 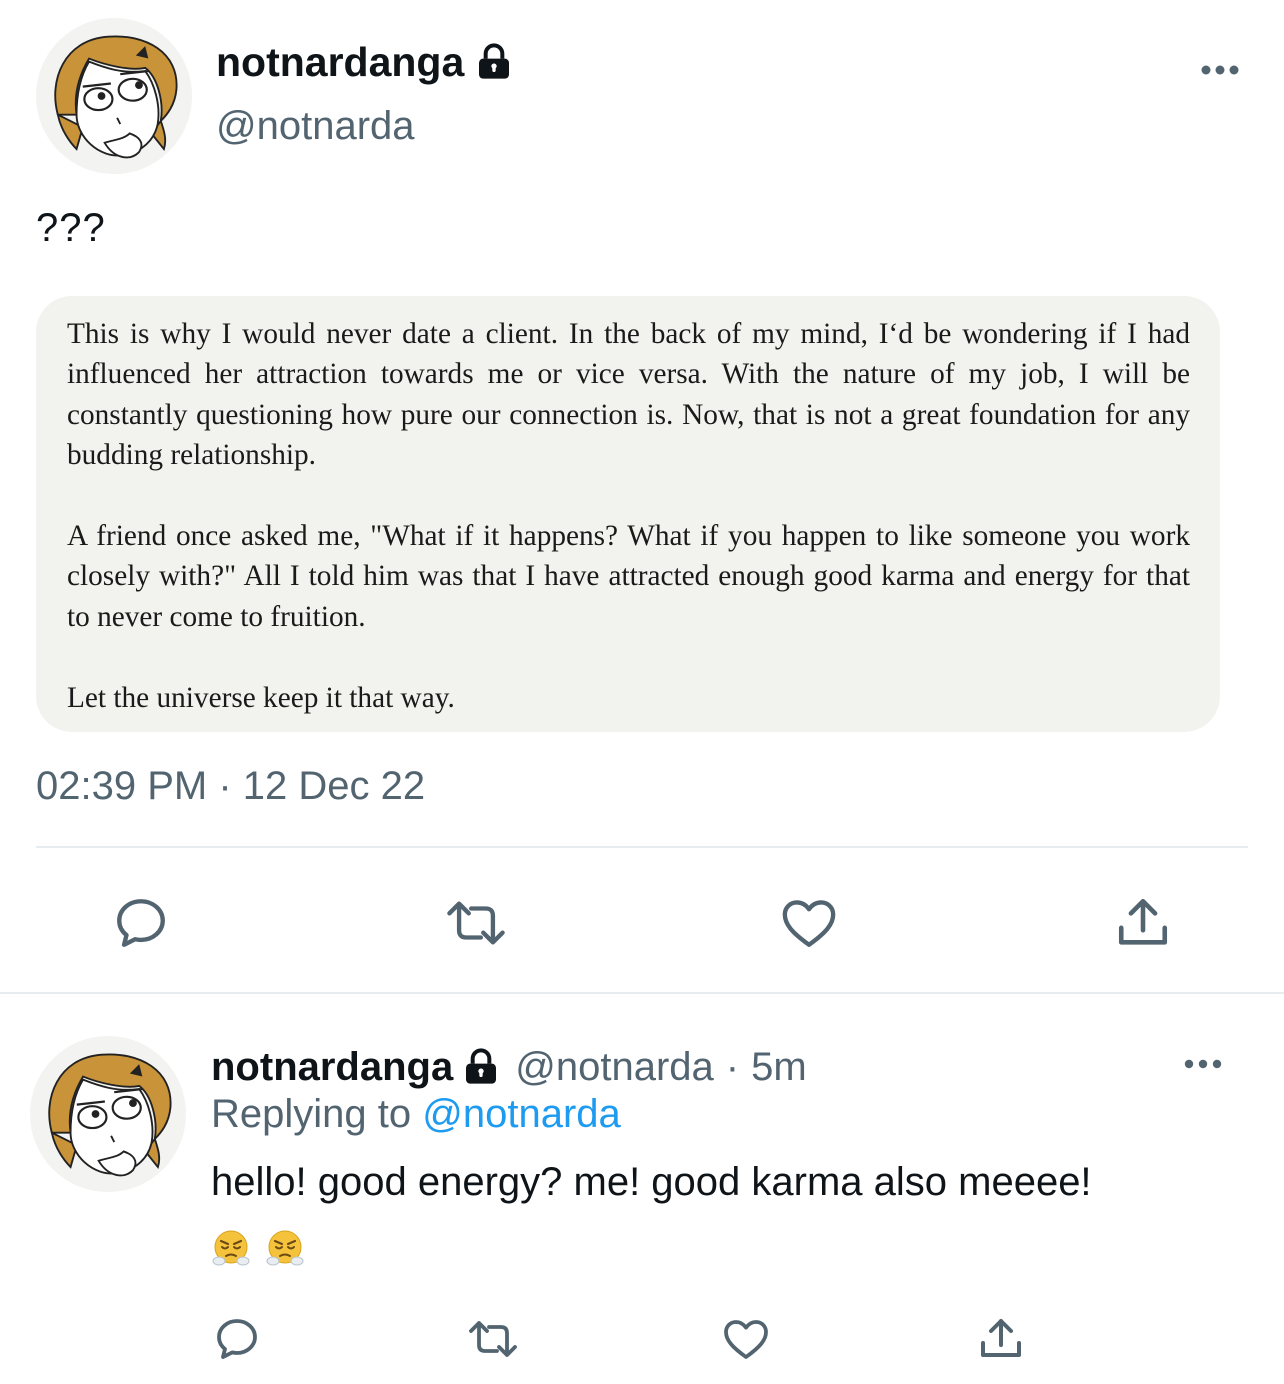 I want to click on tweet-timestamp: 02:39 PM · 12 Dec 22, so click(x=230, y=786).